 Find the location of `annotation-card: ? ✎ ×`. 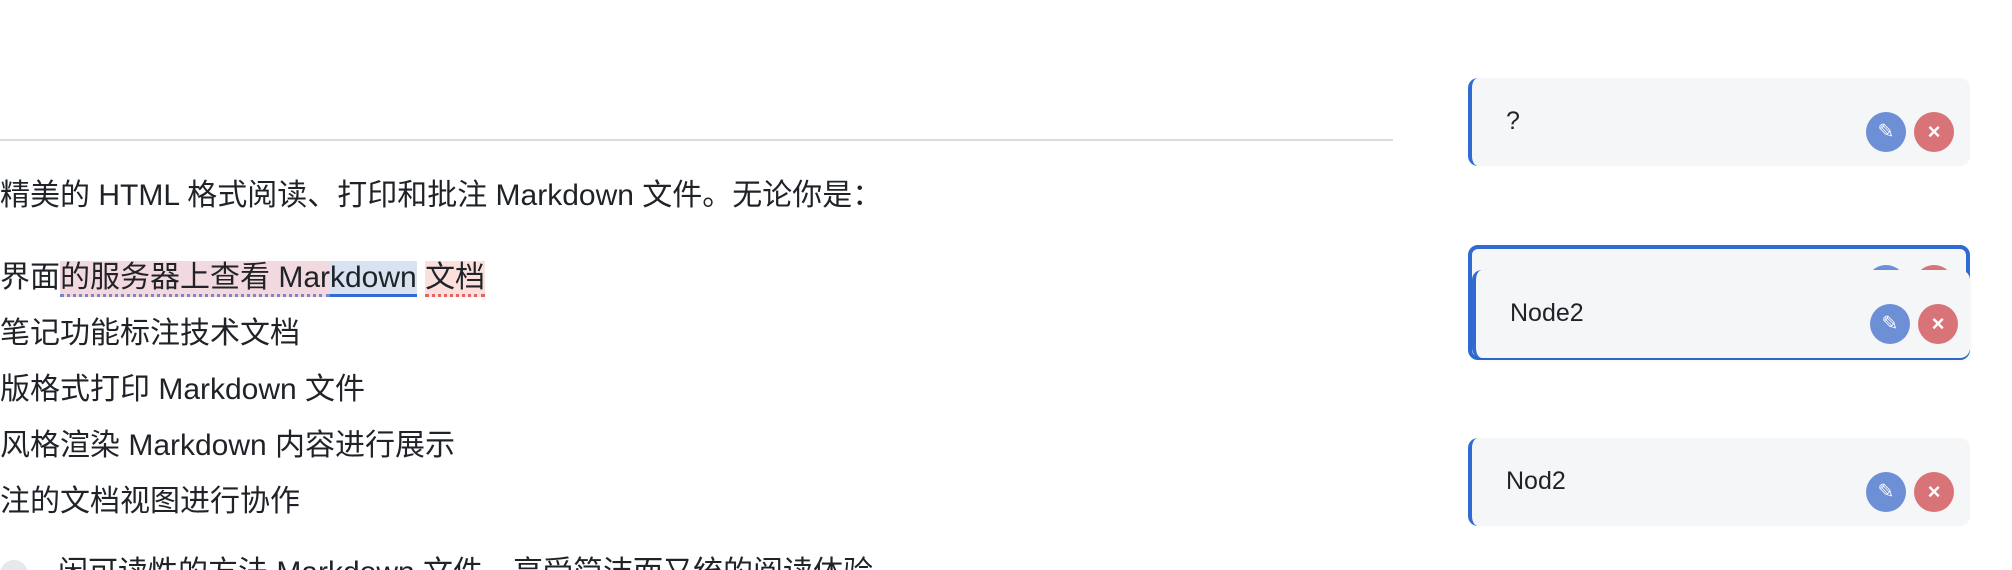

annotation-card: ? ✎ × is located at coordinates (1719, 122).